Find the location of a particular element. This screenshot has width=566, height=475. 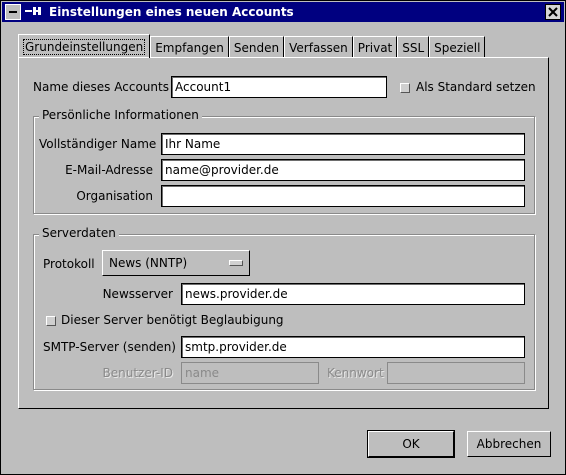

smtp-label: SMTP-Server (senden) is located at coordinates (109, 347).